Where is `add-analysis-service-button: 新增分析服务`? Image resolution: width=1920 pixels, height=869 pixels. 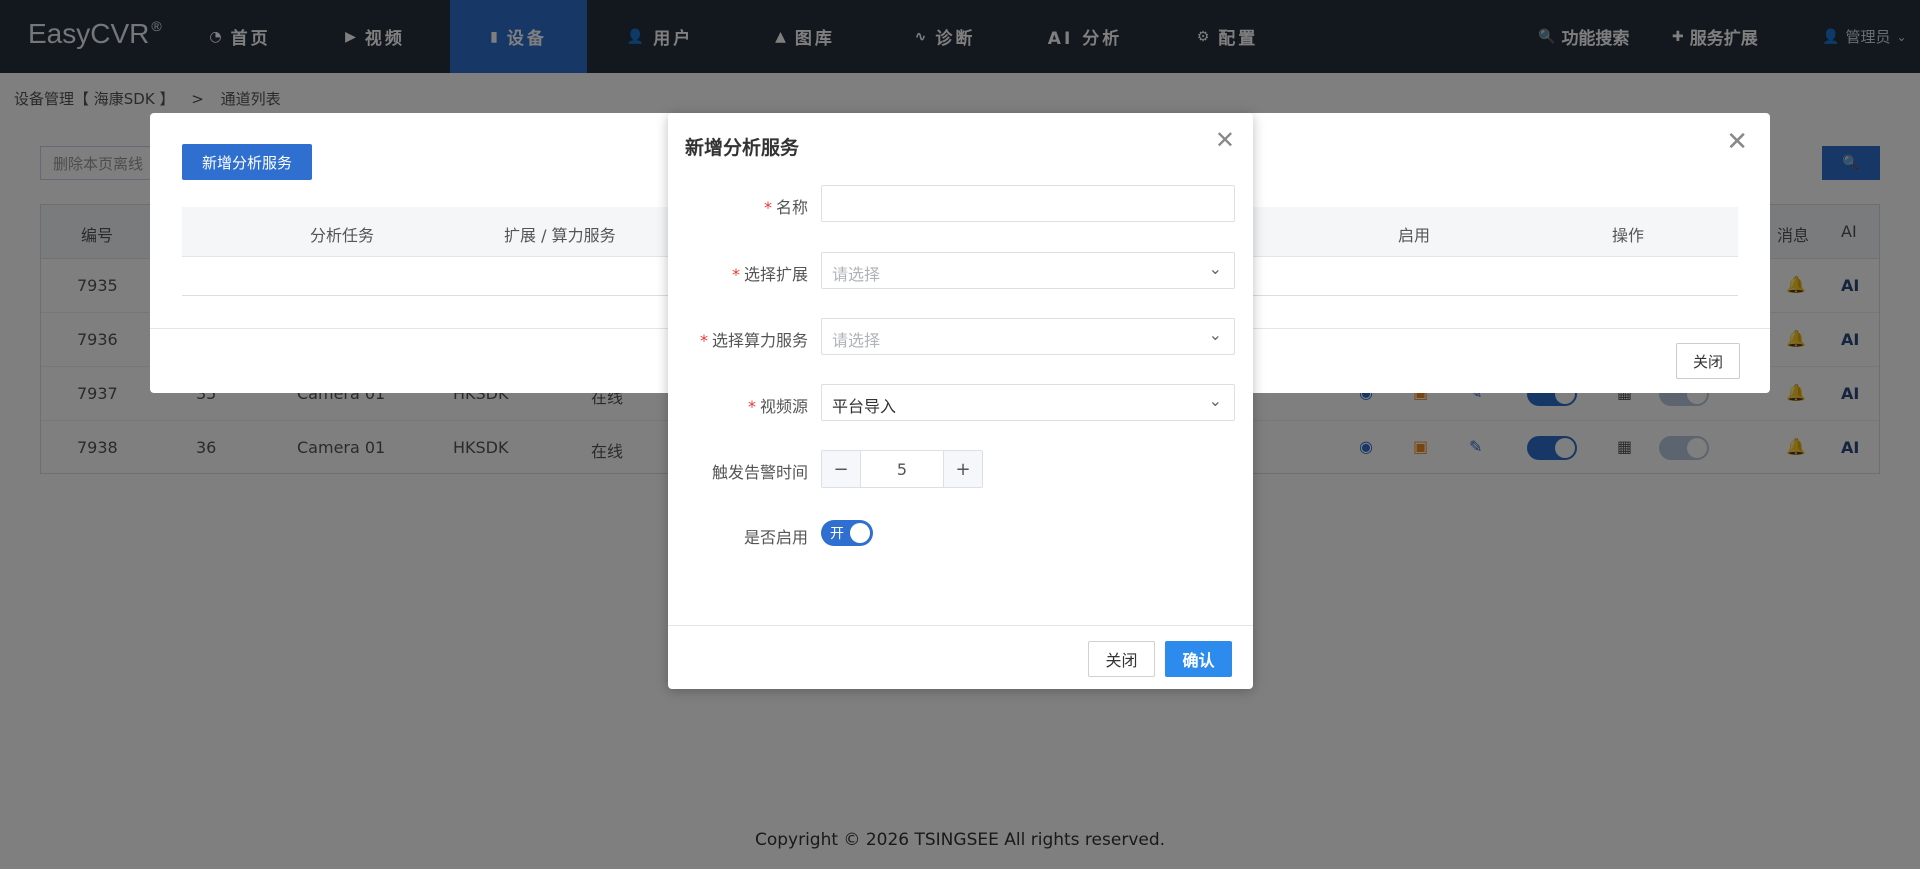 add-analysis-service-button: 新增分析服务 is located at coordinates (247, 162).